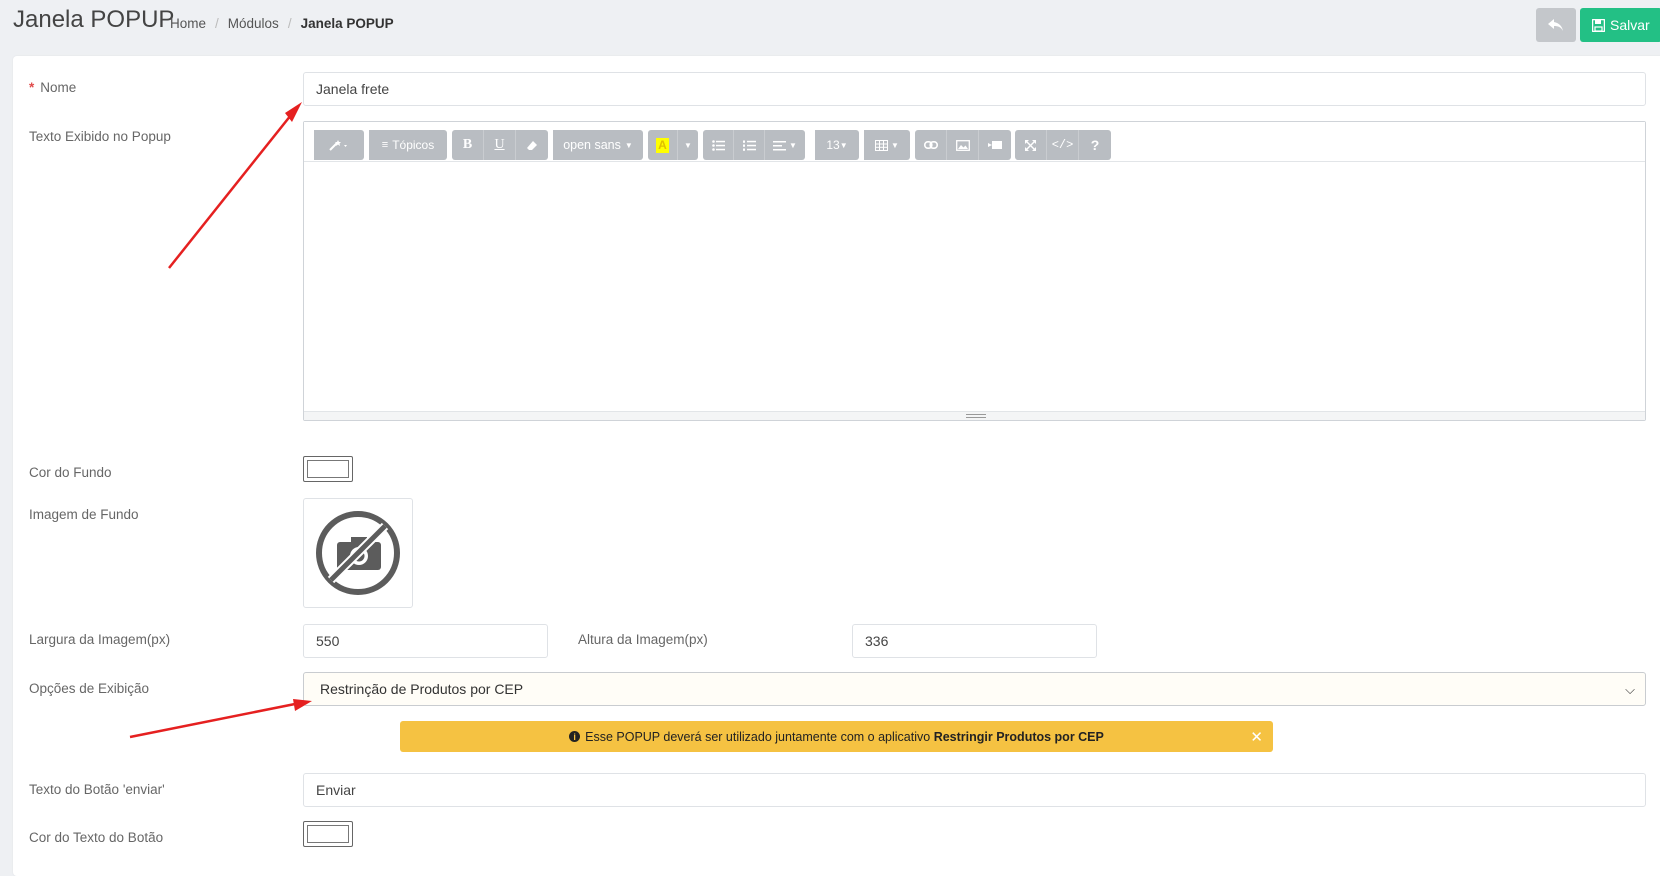 This screenshot has height=876, width=1660. I want to click on style-button, so click(339, 145).